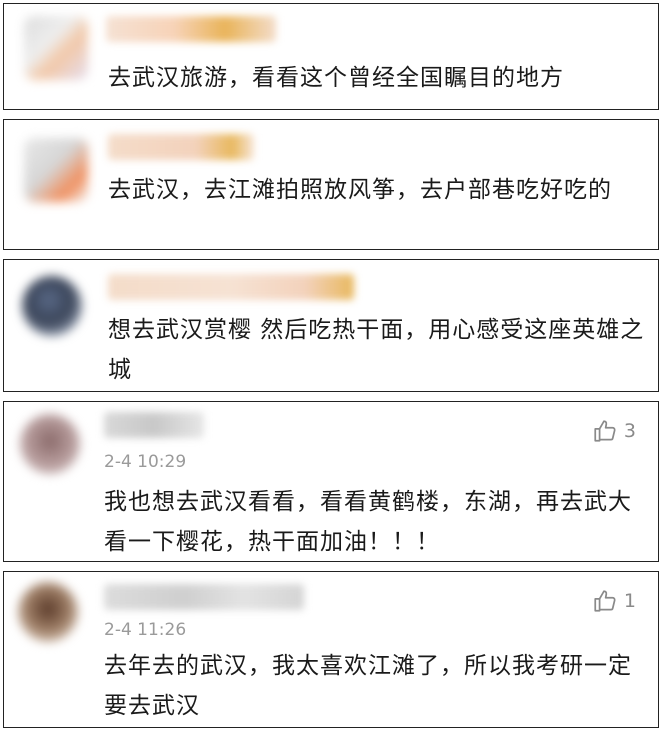 This screenshot has height=731, width=665. I want to click on comment-text: 去武汉，去江滩拍照放风筝，去户部巷吃好吃的, so click(360, 190).